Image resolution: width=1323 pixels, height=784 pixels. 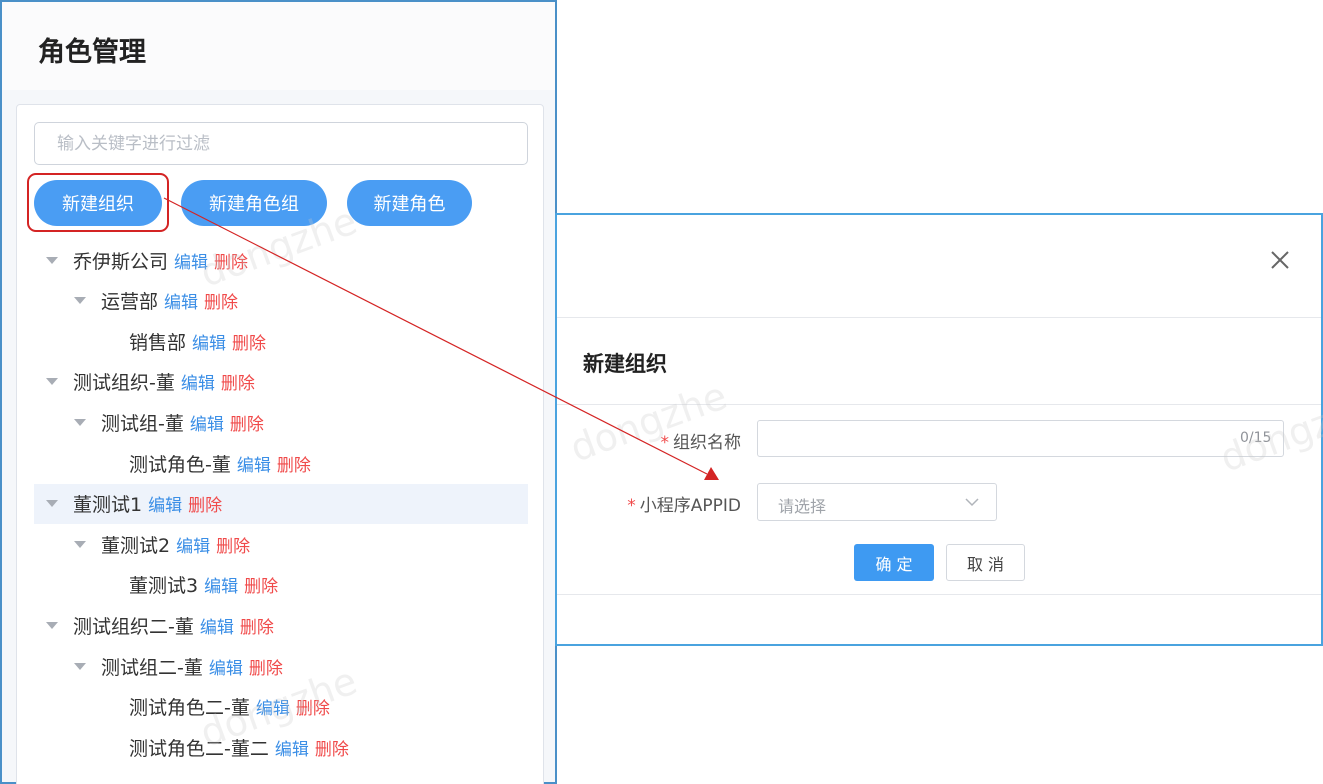 I want to click on confirm-button: 确 定, so click(x=894, y=562).